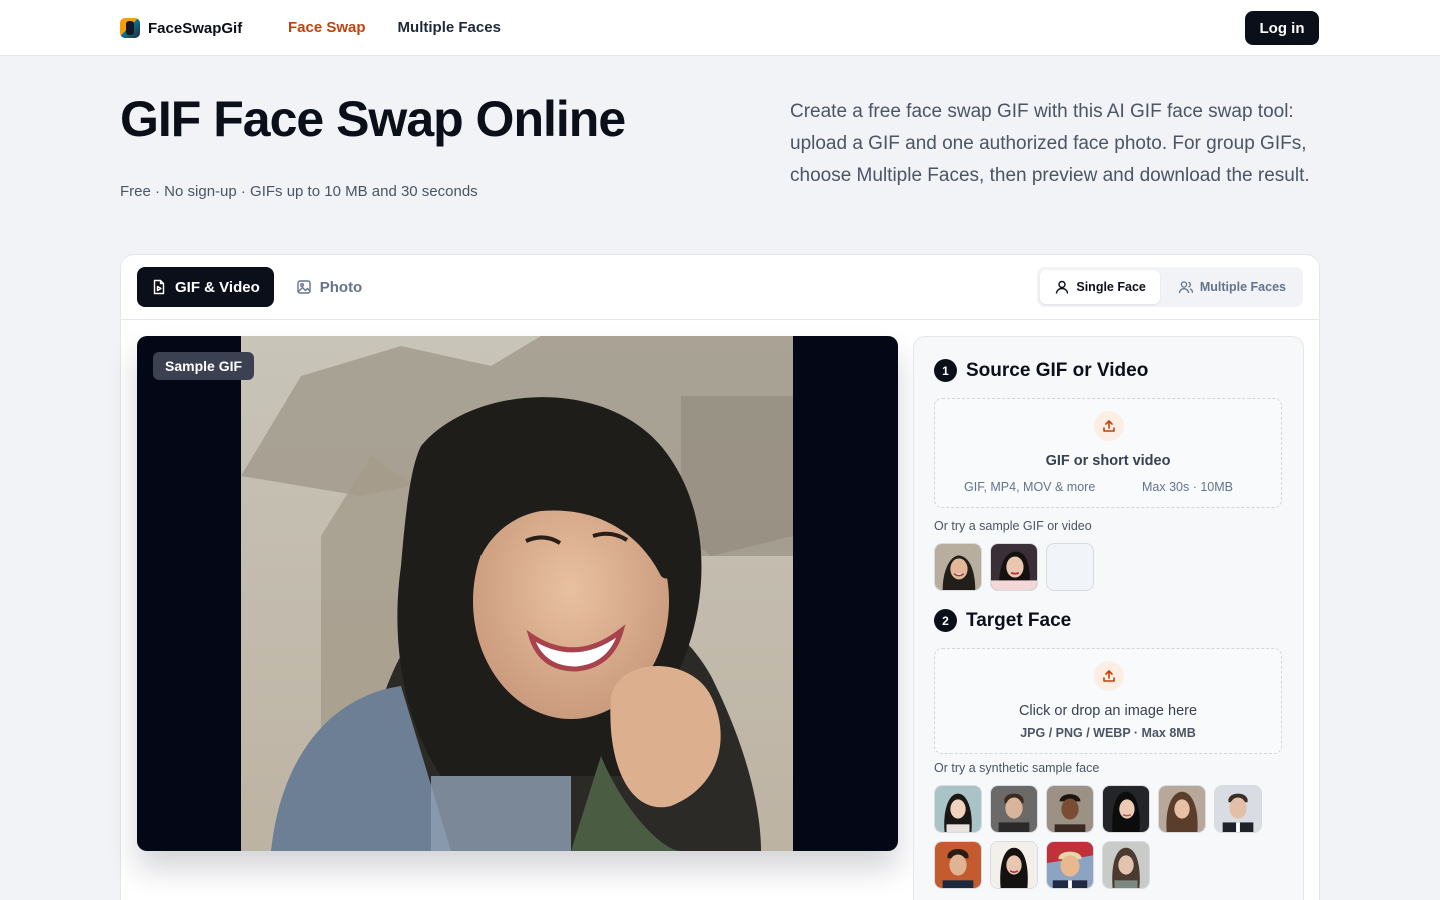 This screenshot has height=900, width=1440. I want to click on step-number: 1, so click(945, 370).